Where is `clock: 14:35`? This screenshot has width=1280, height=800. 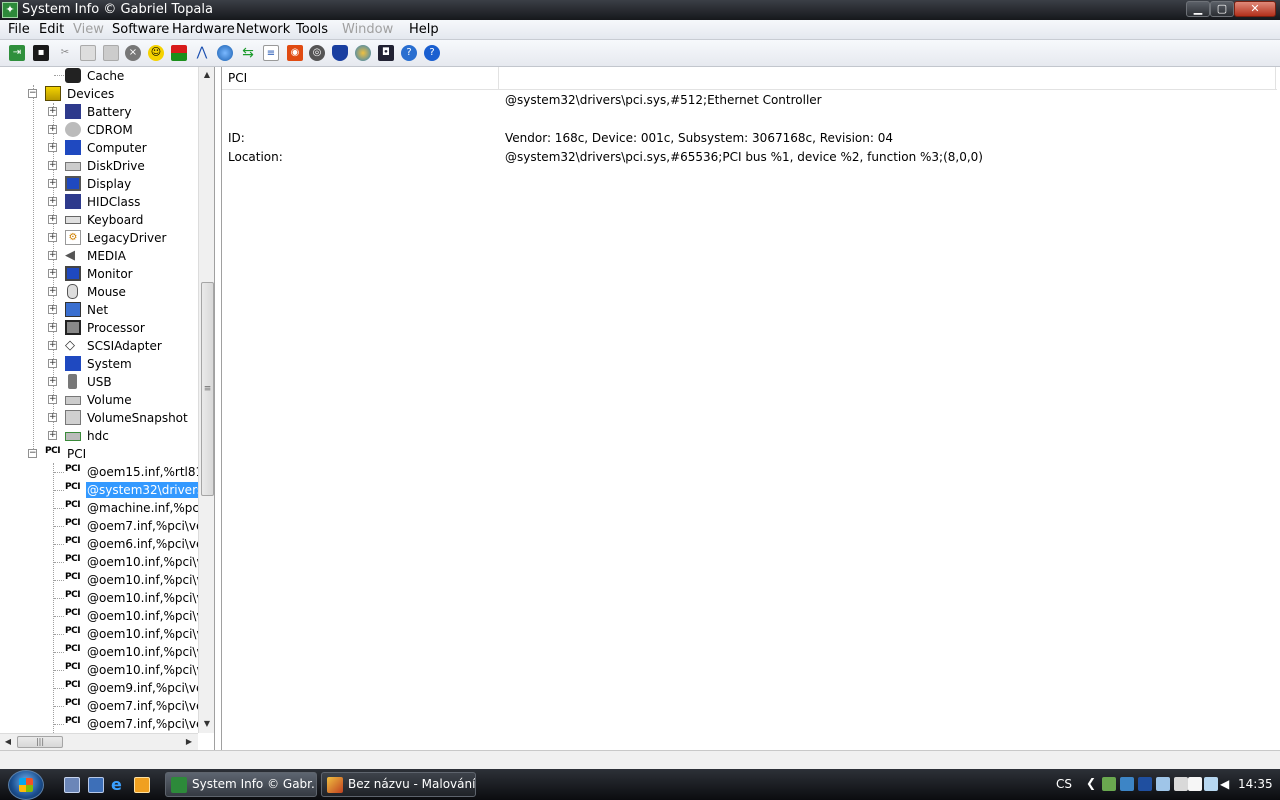
clock: 14:35 is located at coordinates (1255, 784).